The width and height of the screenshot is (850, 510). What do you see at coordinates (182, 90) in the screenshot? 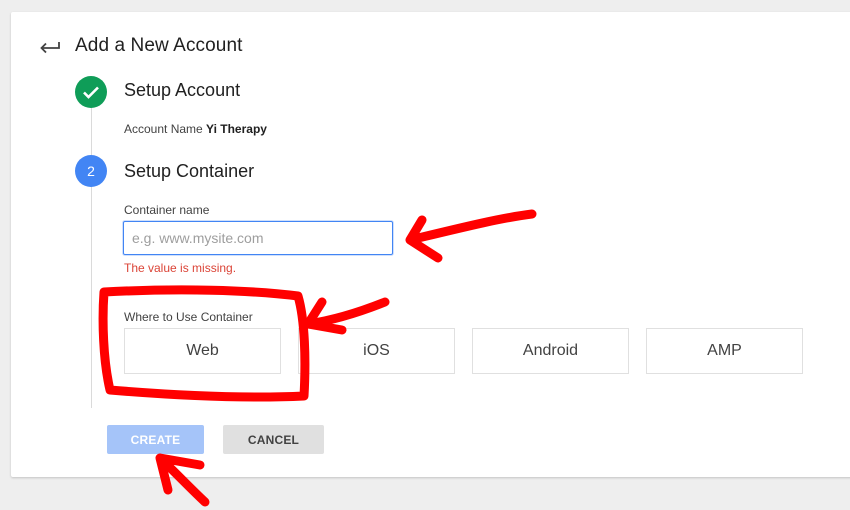
I see `step-1-title: Setup Account` at bounding box center [182, 90].